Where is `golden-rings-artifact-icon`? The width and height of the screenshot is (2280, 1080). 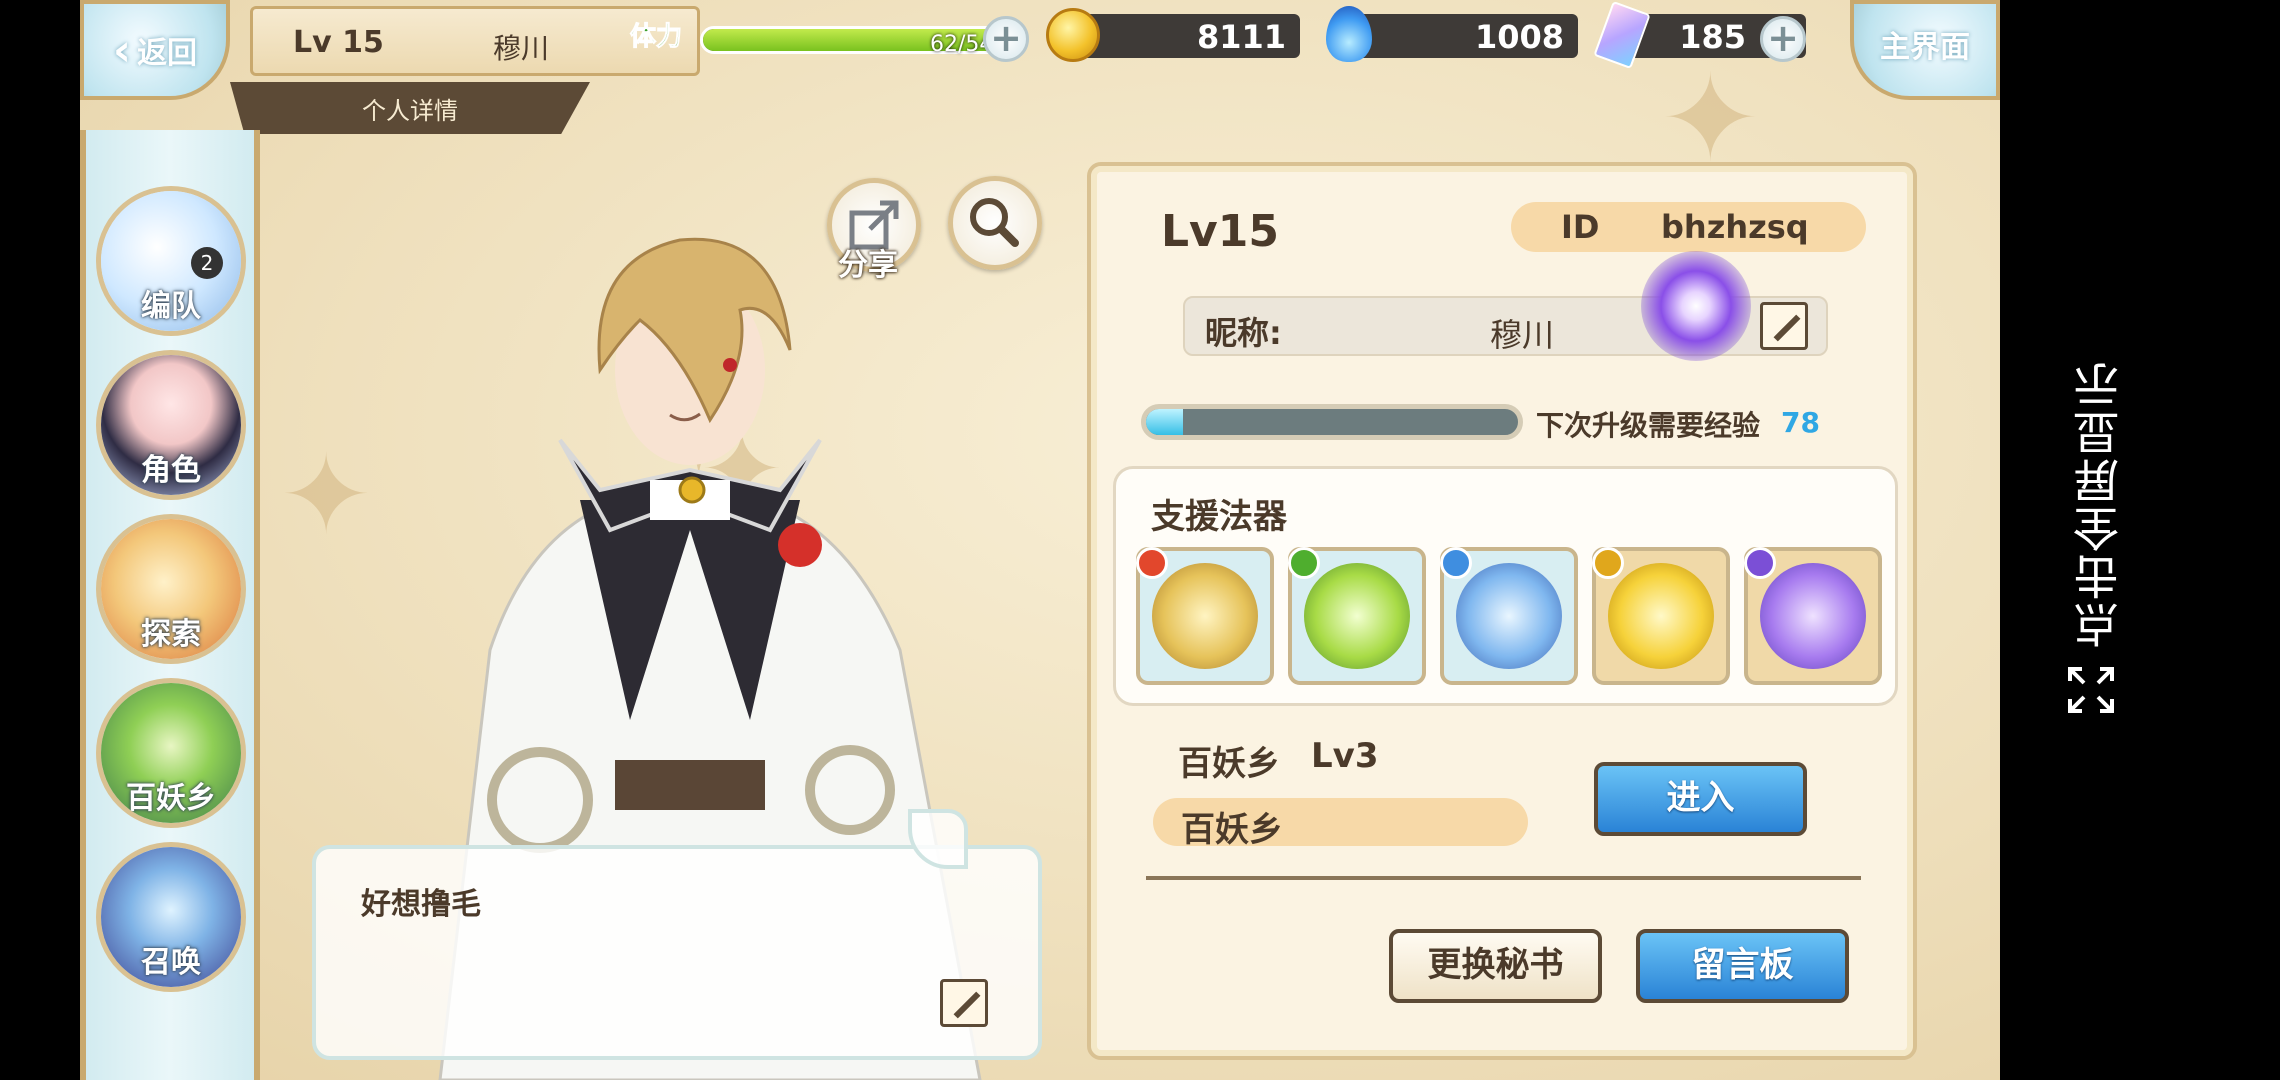 golden-rings-artifact-icon is located at coordinates (1205, 616).